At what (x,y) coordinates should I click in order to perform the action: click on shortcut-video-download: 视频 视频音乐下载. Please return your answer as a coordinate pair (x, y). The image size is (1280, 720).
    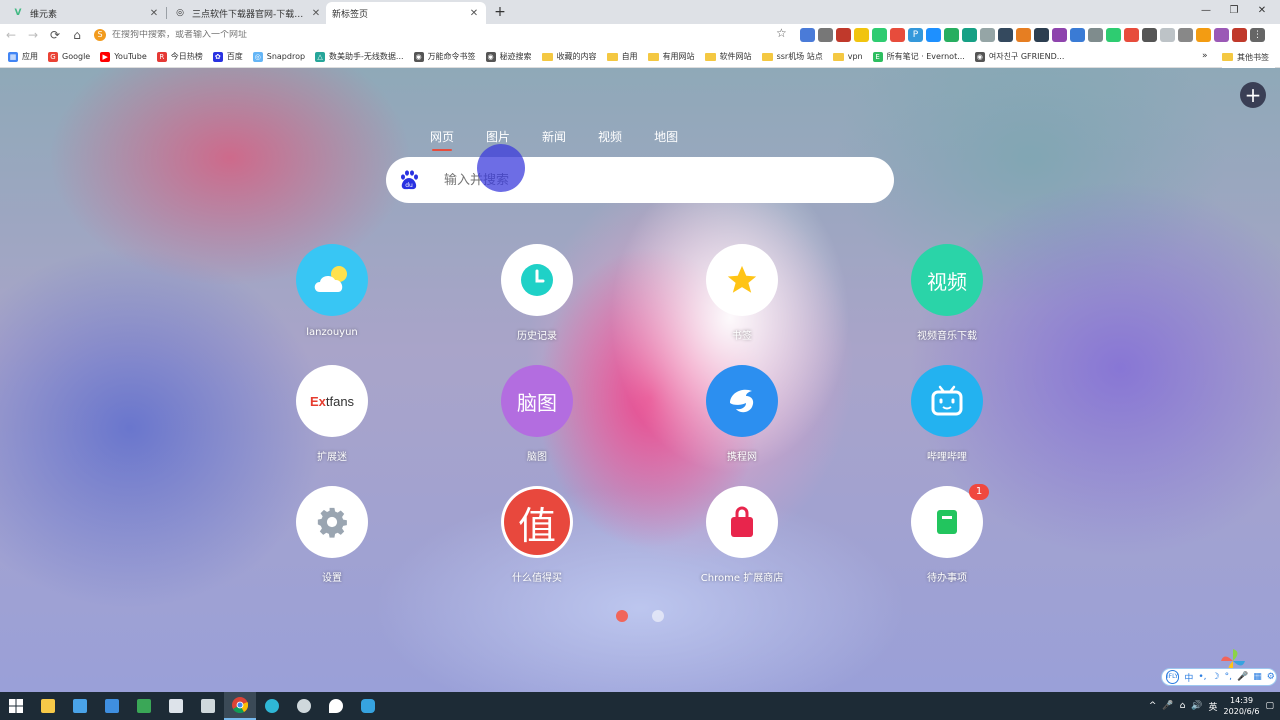
    Looking at the image, I should click on (947, 293).